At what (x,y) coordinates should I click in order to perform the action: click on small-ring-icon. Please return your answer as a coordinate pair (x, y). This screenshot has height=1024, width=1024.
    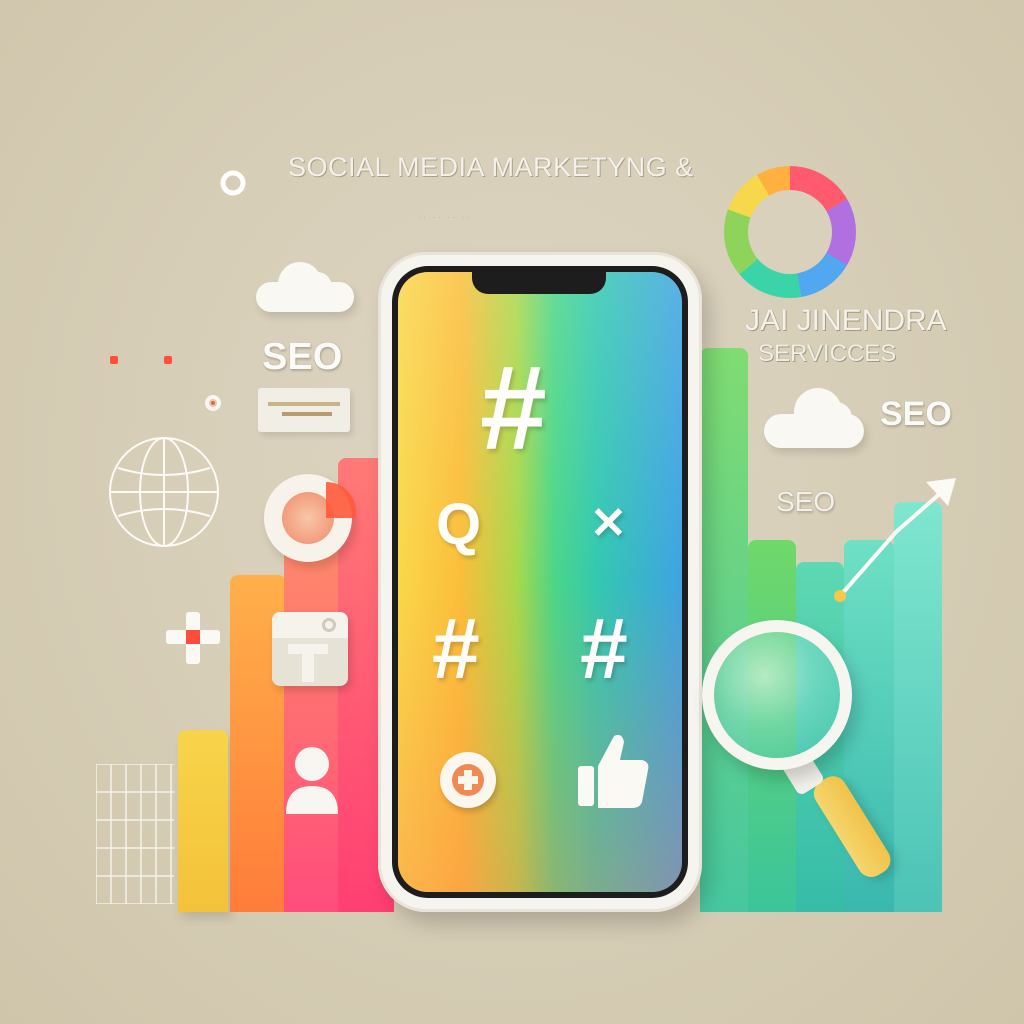
    Looking at the image, I should click on (213, 403).